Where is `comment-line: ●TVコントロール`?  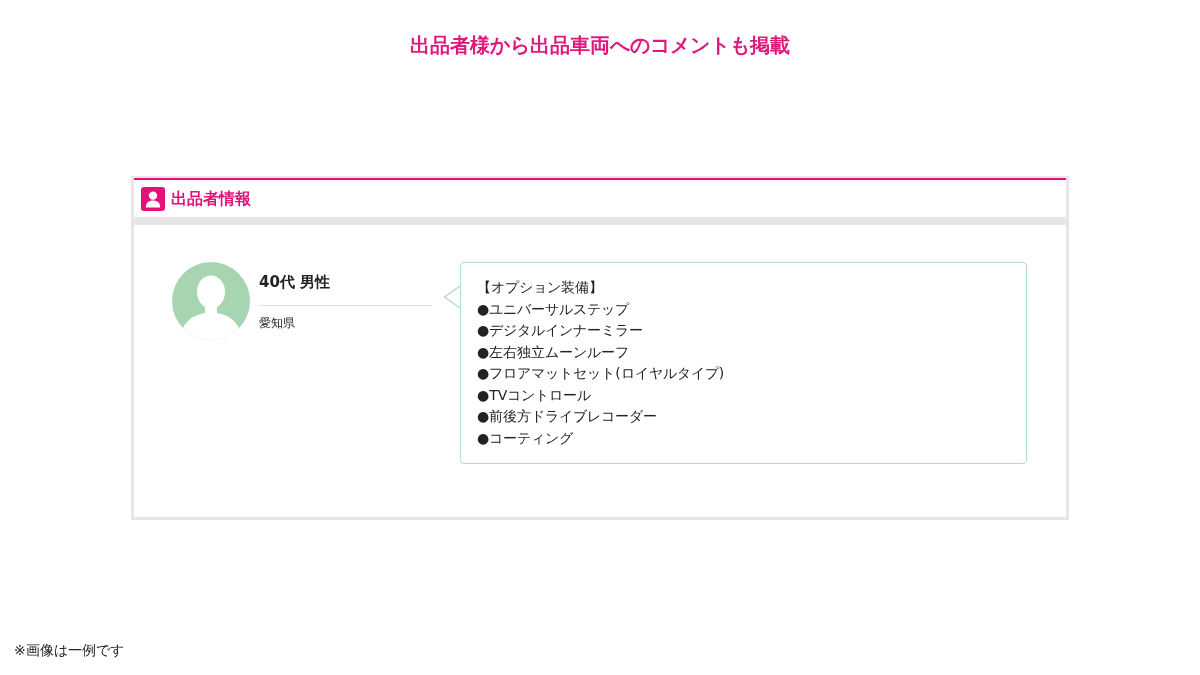 comment-line: ●TVコントロール is located at coordinates (534, 395).